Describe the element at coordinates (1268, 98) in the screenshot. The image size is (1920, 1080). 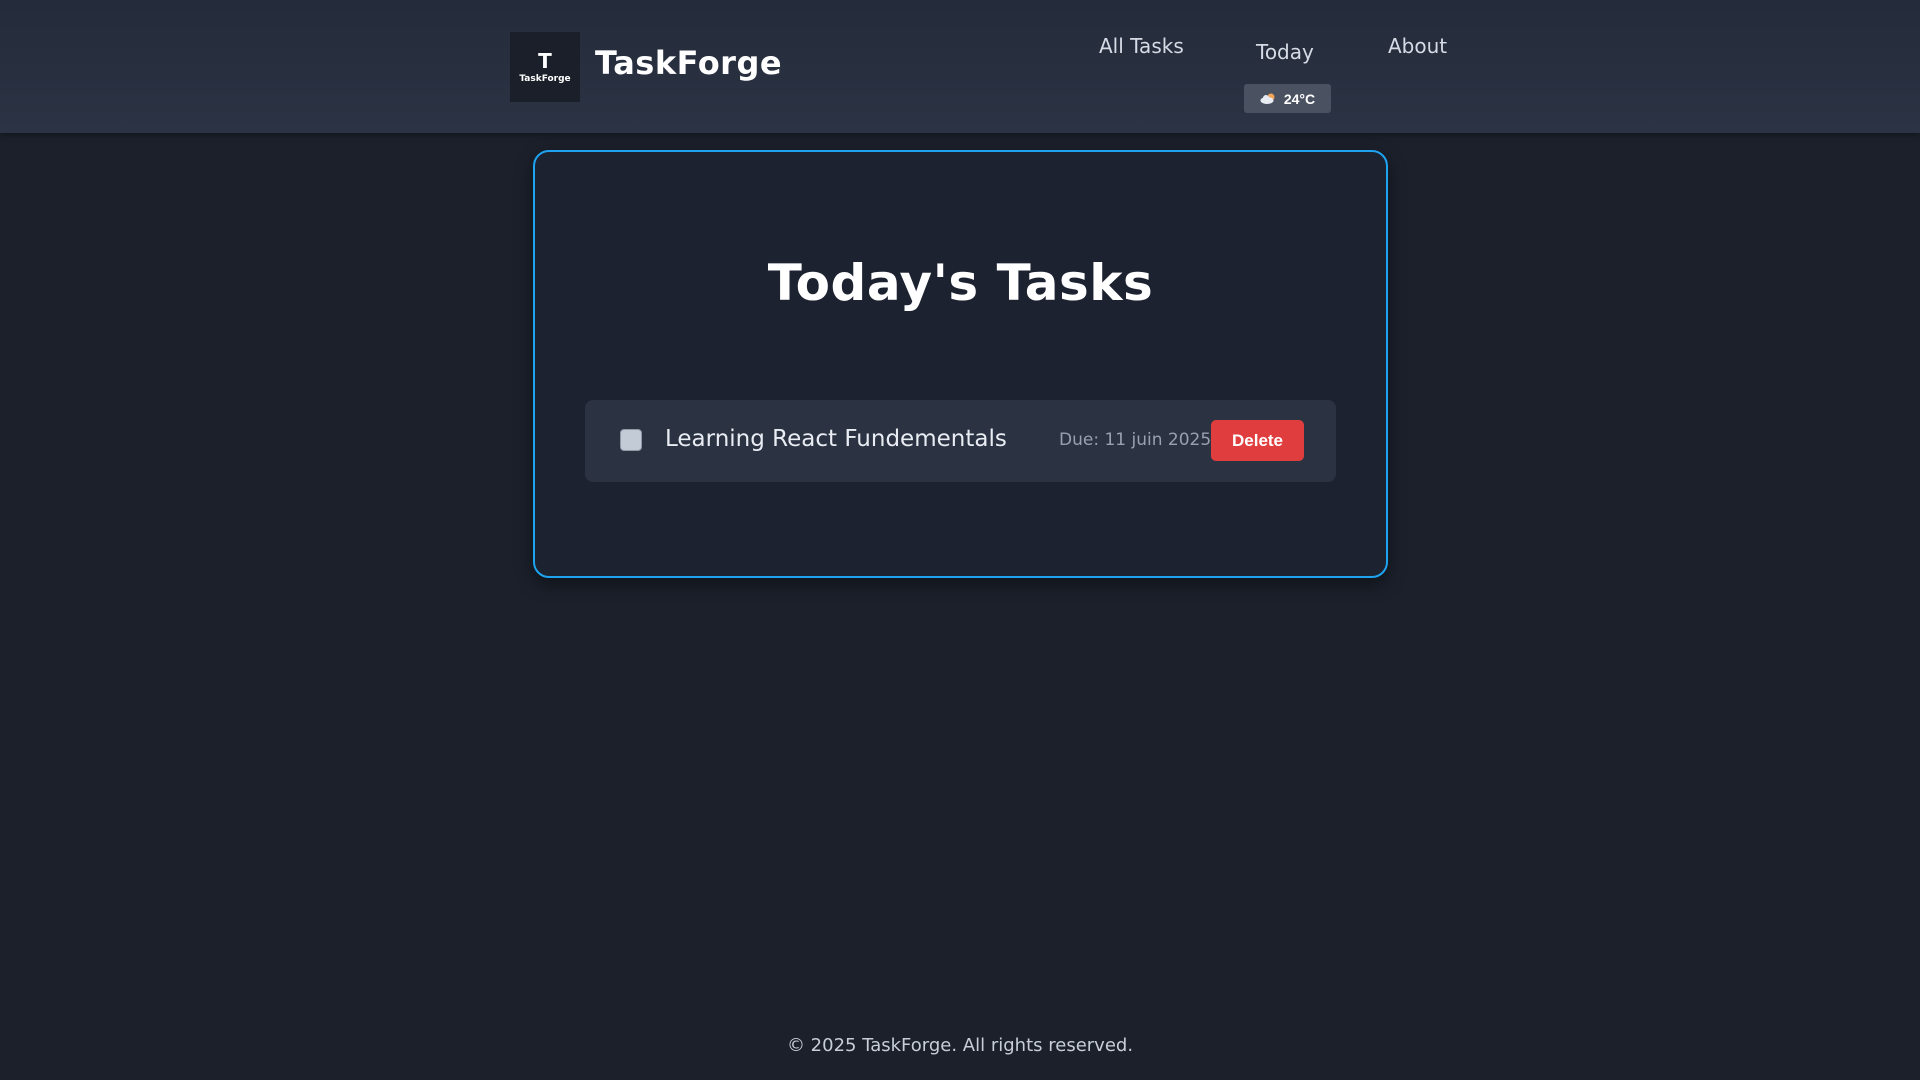
I see `cloud-sun-icon` at that location.